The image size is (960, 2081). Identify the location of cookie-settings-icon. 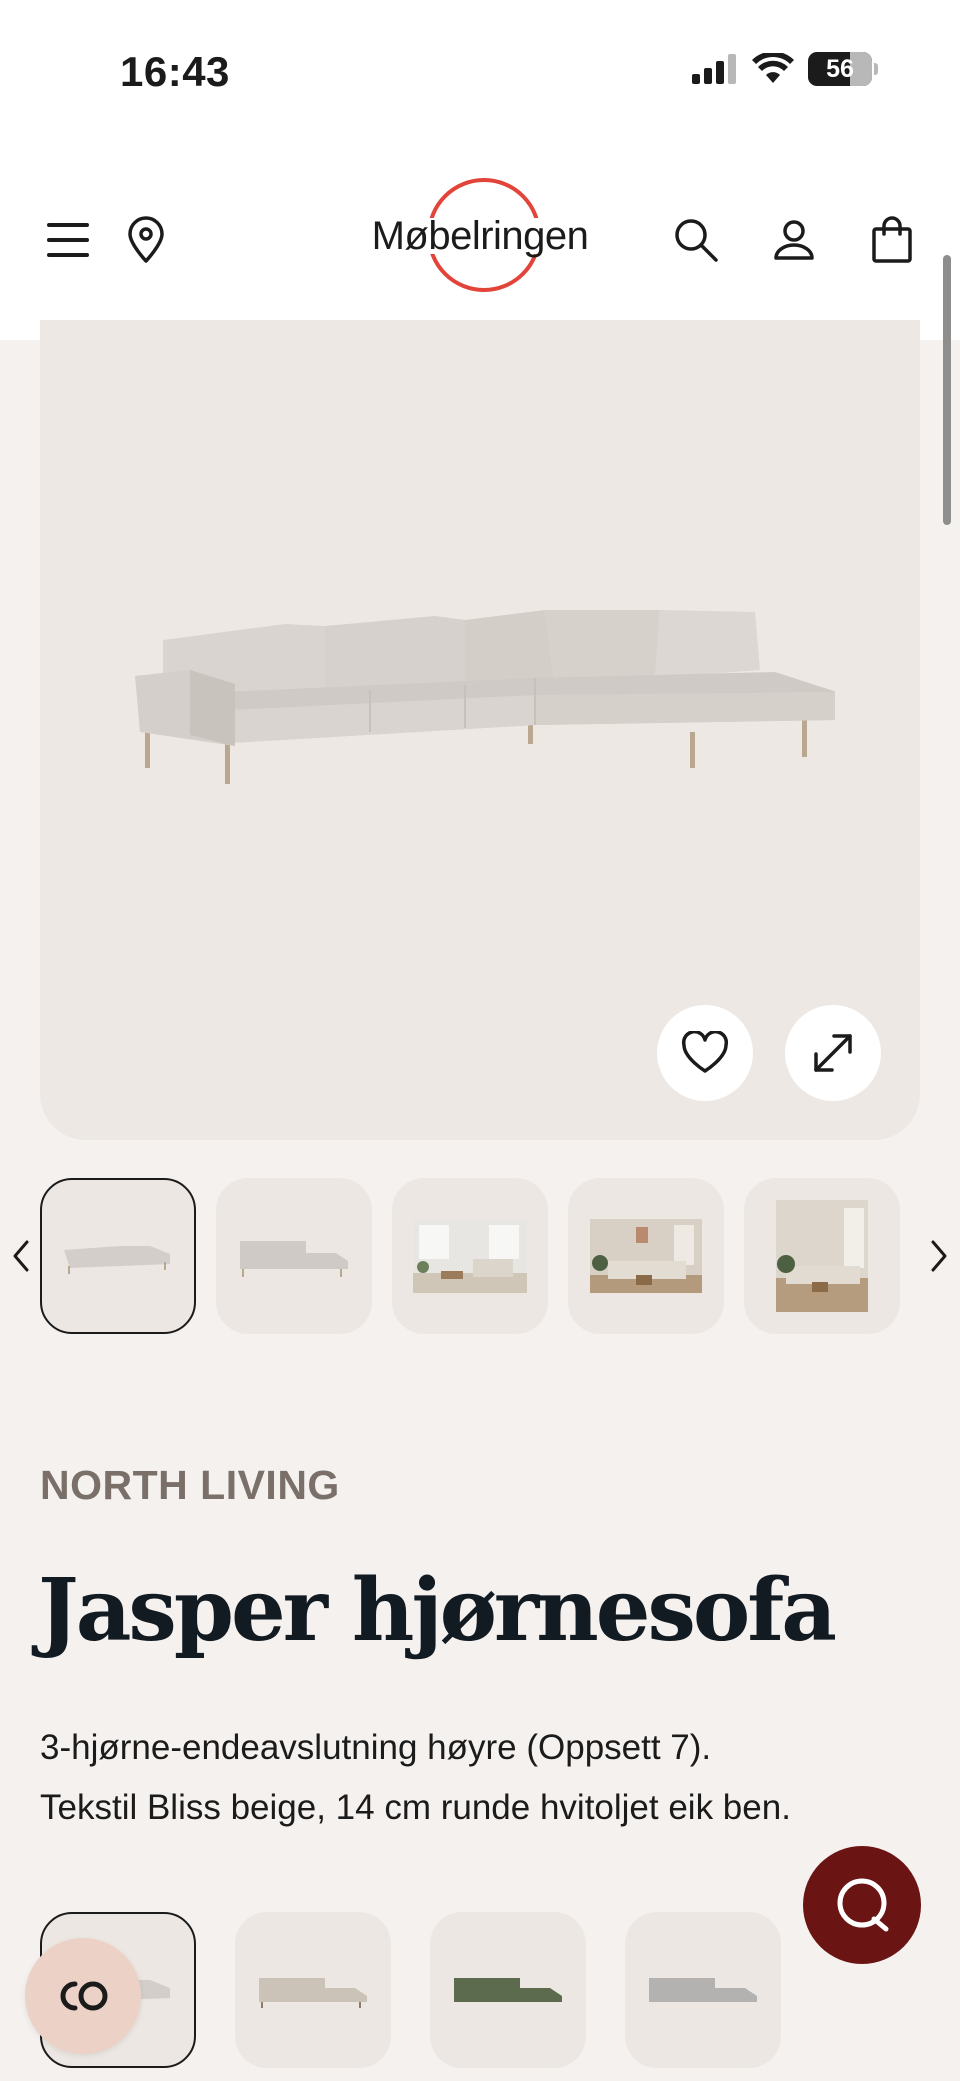
(84, 1996).